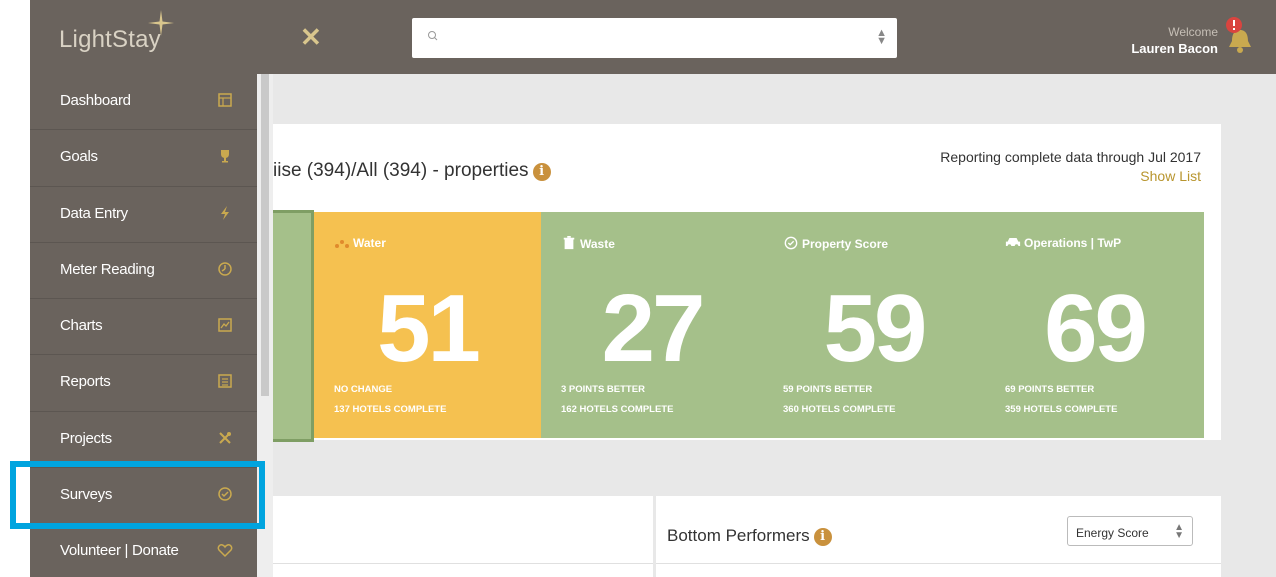  Describe the element at coordinates (463, 536) in the screenshot. I see `top-performers-card` at that location.